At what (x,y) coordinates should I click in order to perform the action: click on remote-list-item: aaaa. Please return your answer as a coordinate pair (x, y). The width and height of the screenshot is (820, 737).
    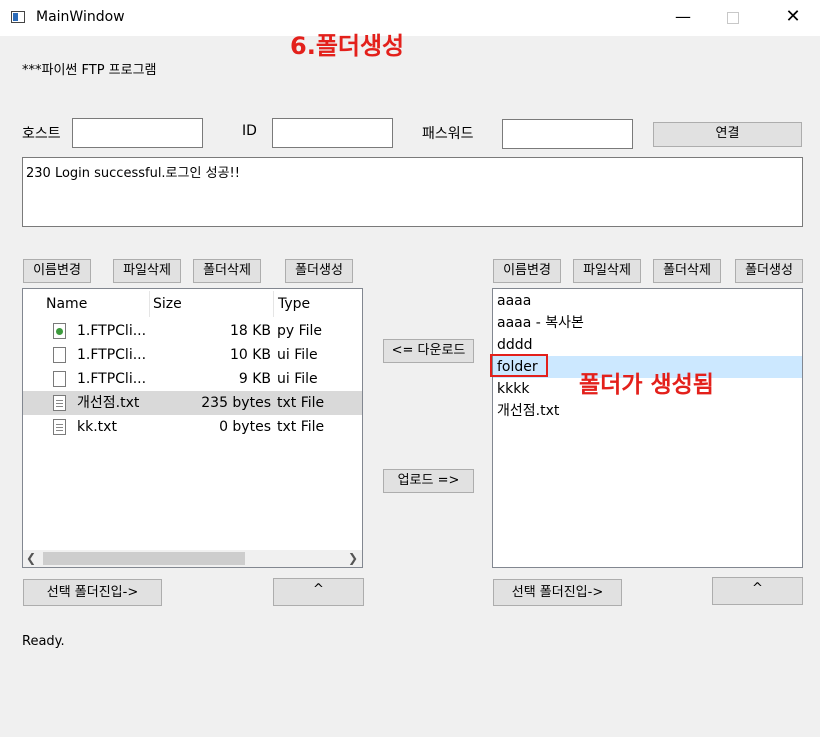
    Looking at the image, I should click on (647, 301).